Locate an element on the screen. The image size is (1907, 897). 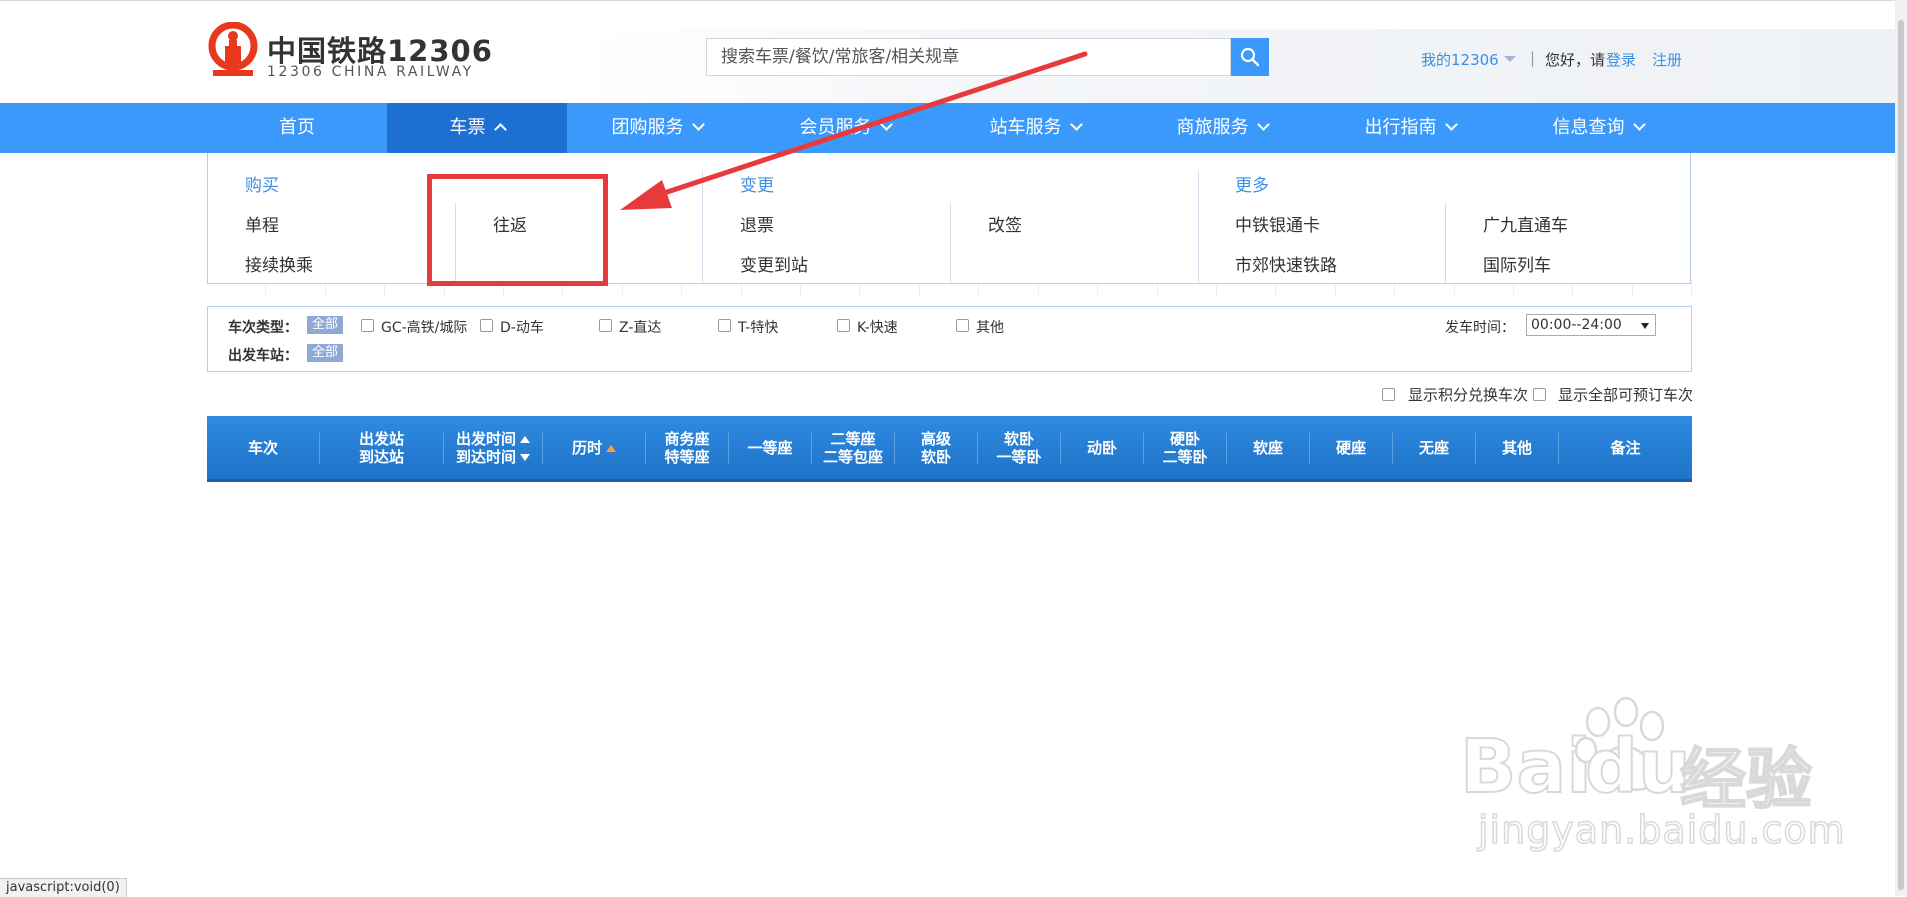
checkbox-z is located at coordinates (605, 325).